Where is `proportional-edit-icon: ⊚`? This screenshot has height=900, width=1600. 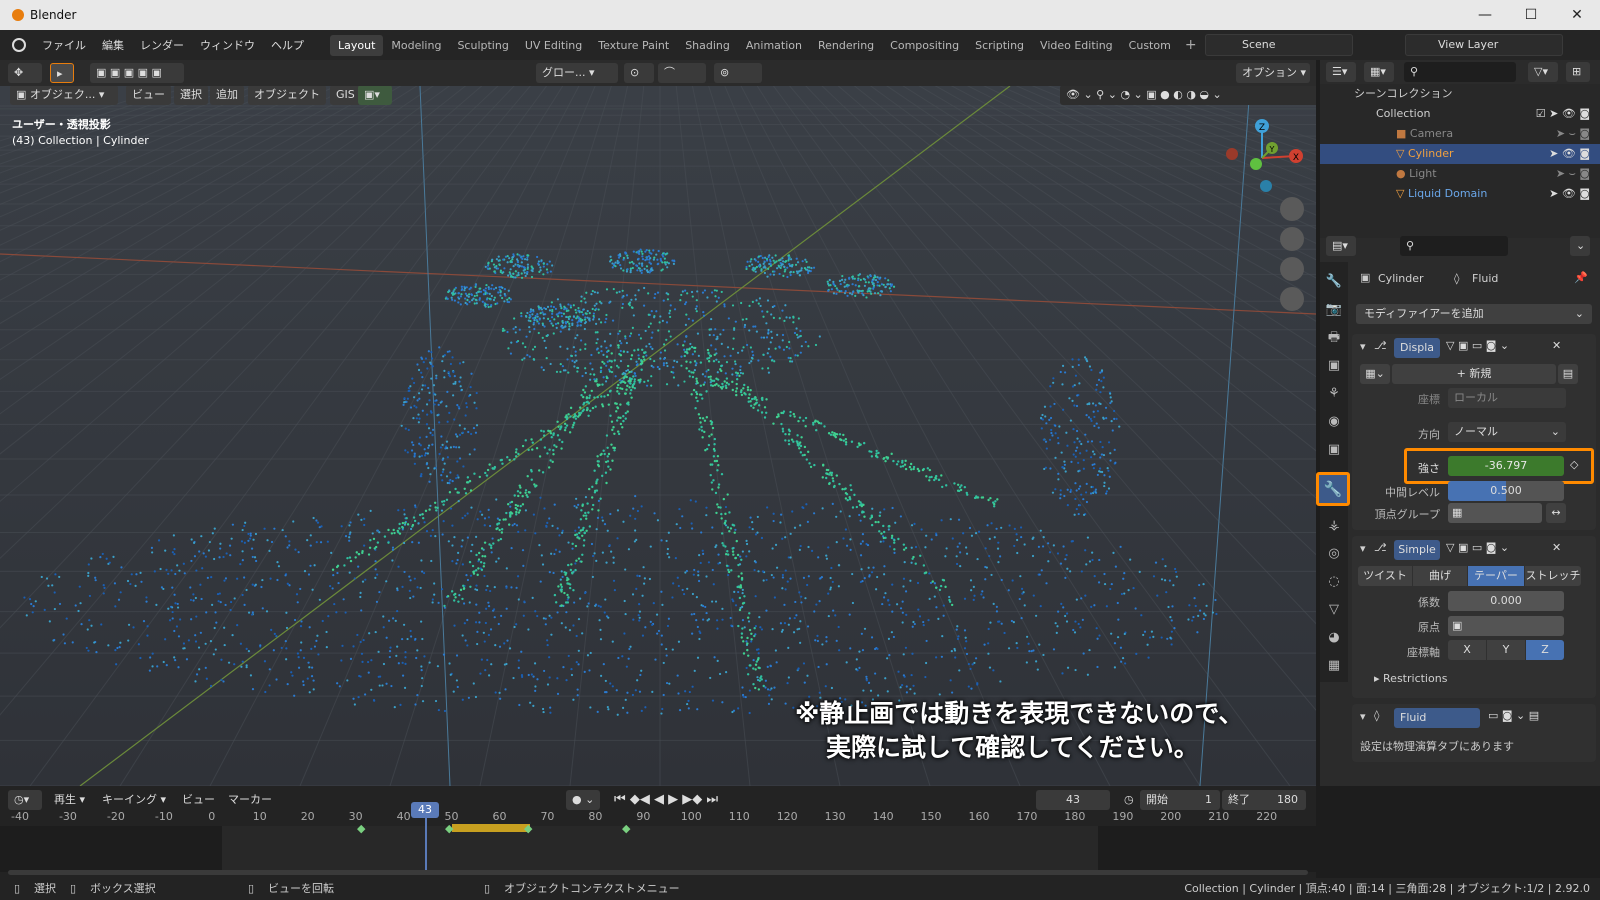 proportional-edit-icon: ⊚ is located at coordinates (738, 73).